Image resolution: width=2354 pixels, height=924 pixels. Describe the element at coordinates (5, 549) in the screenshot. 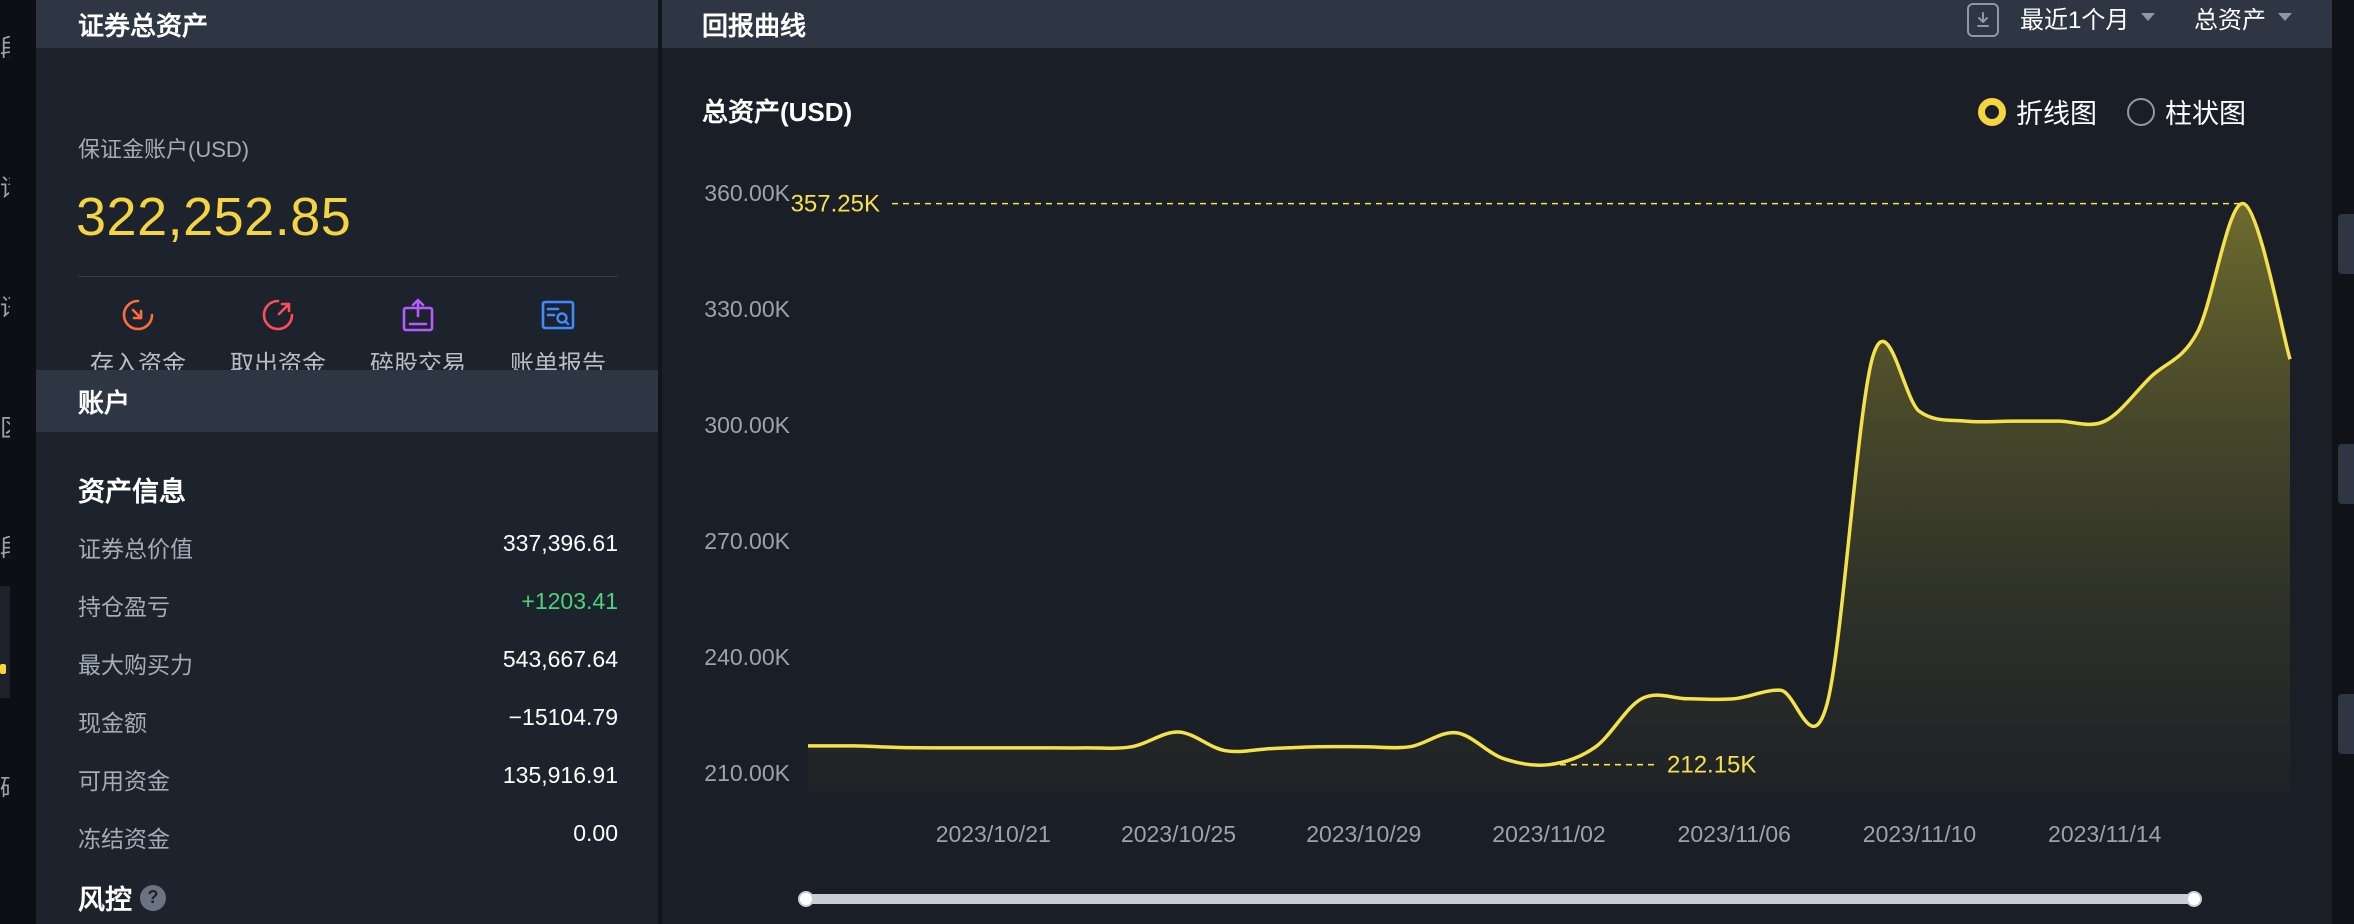

I see `nav-item-5: 段` at that location.